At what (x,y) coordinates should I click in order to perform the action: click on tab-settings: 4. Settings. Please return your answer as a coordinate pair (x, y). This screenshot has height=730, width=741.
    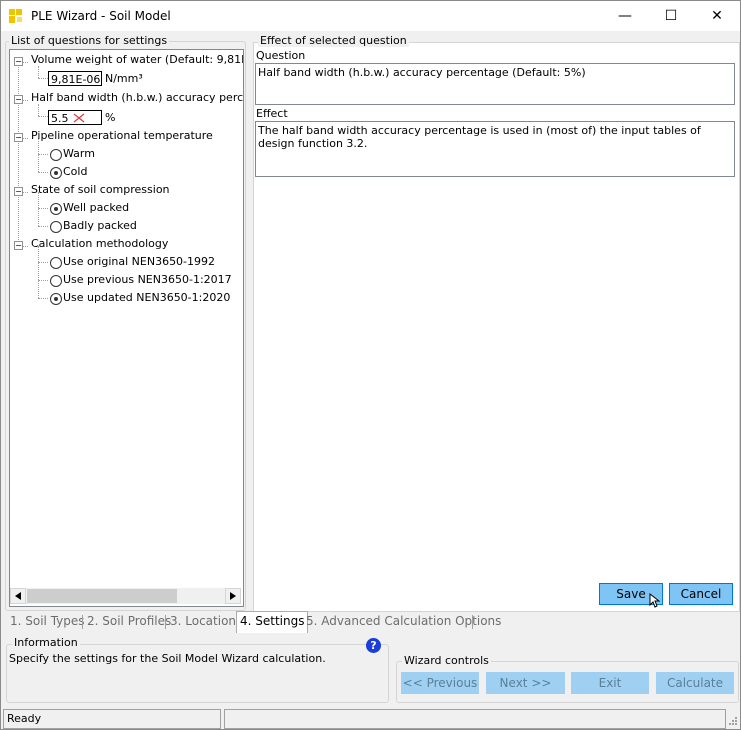
    Looking at the image, I should click on (272, 622).